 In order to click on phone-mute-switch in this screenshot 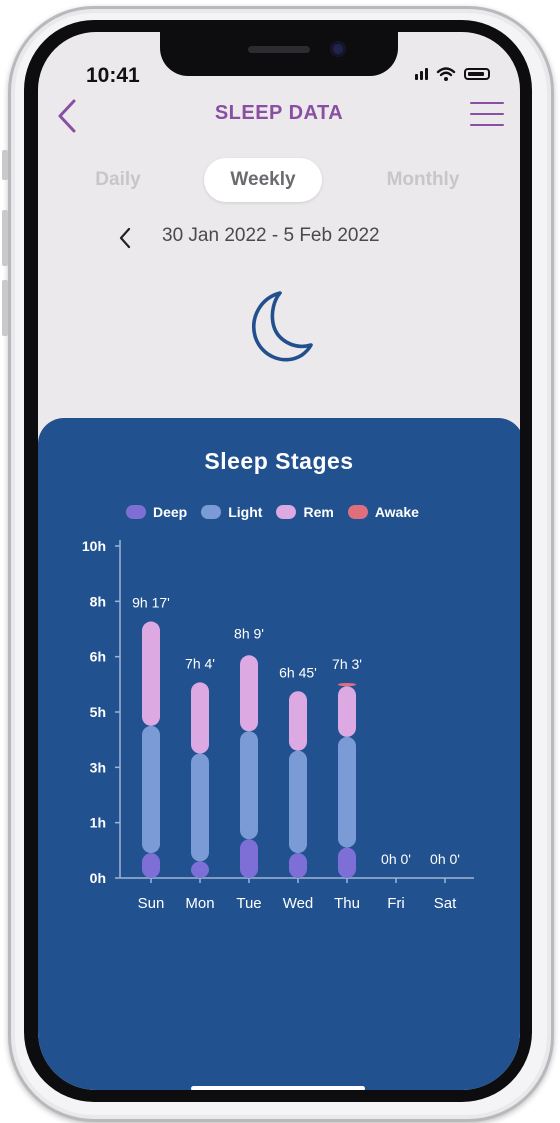, I will do `click(5, 165)`.